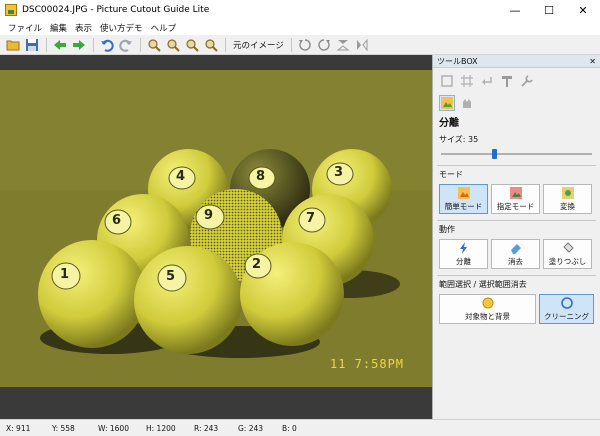 The image size is (600, 436). I want to click on specify-mode-button: 指定モード, so click(515, 199).